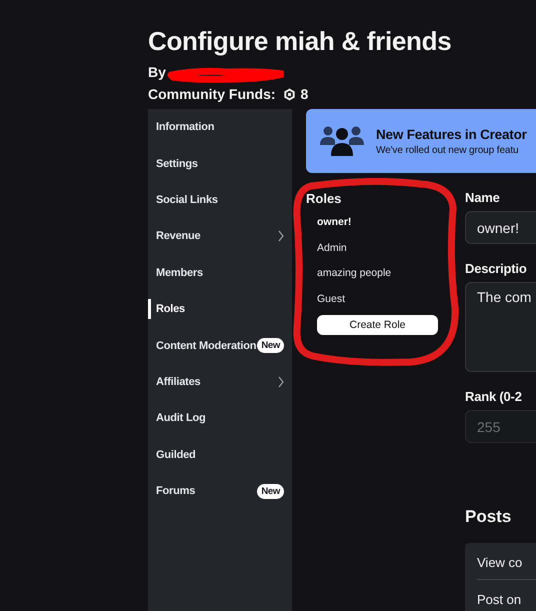  I want to click on funds-amount: 8, so click(304, 94).